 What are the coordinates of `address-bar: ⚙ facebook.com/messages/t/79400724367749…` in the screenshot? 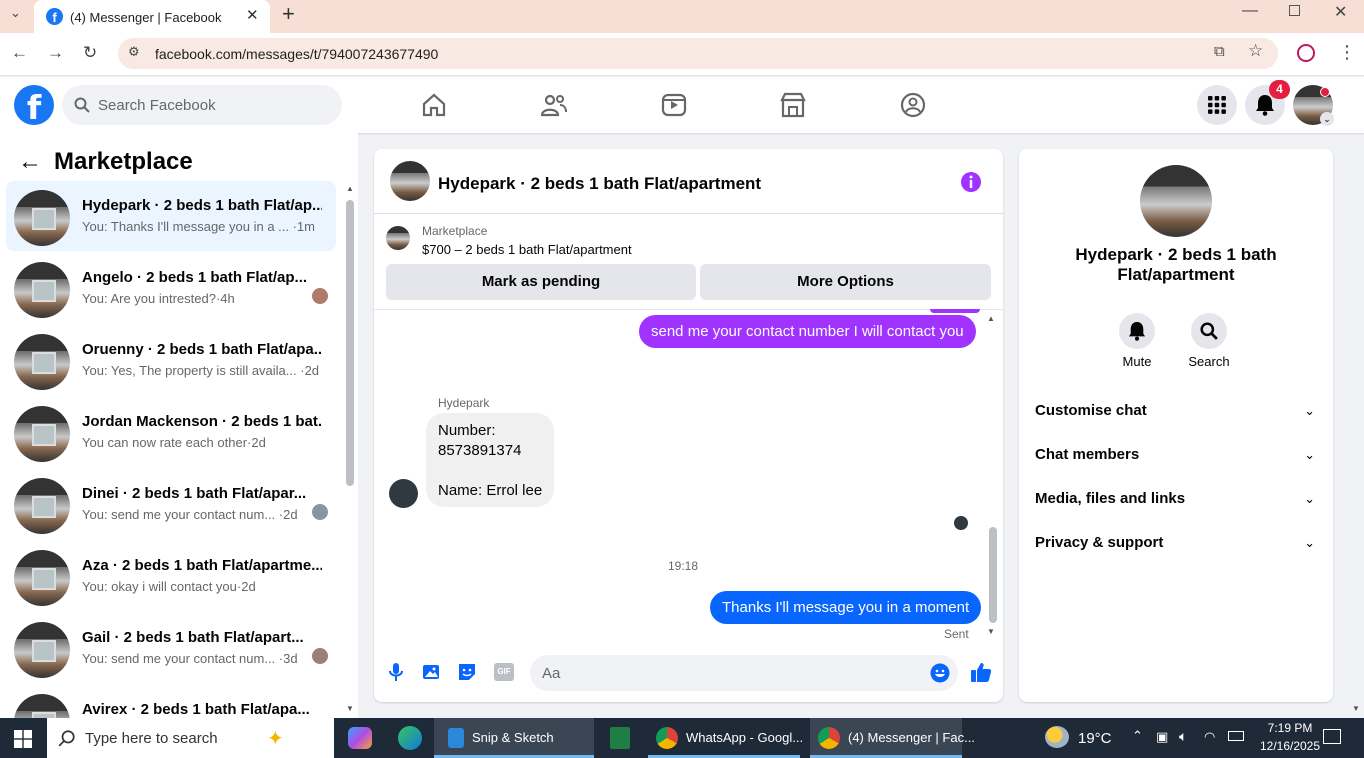 It's located at (698, 53).